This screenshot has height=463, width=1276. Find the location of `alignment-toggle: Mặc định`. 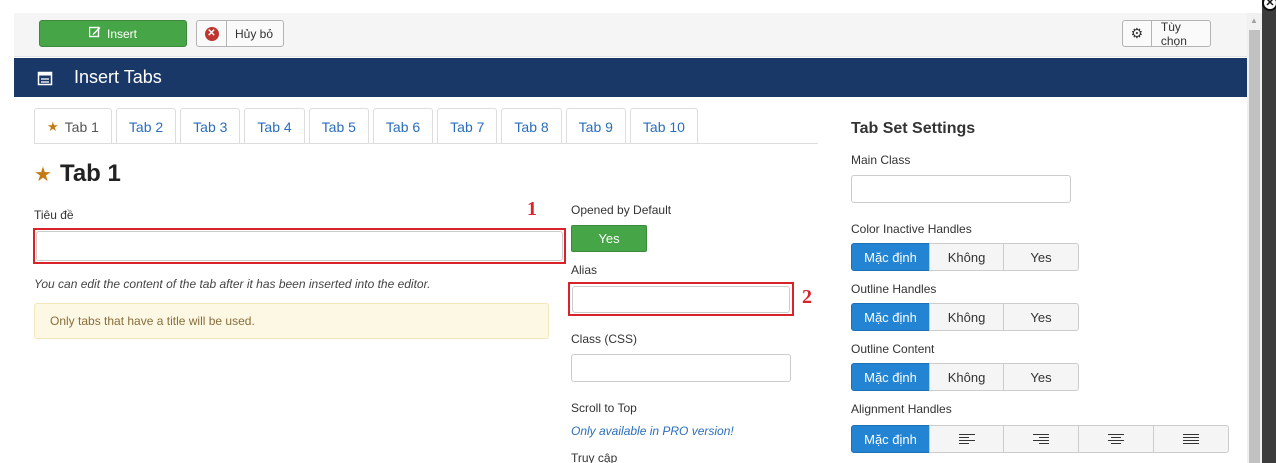

alignment-toggle: Mặc định is located at coordinates (1040, 439).